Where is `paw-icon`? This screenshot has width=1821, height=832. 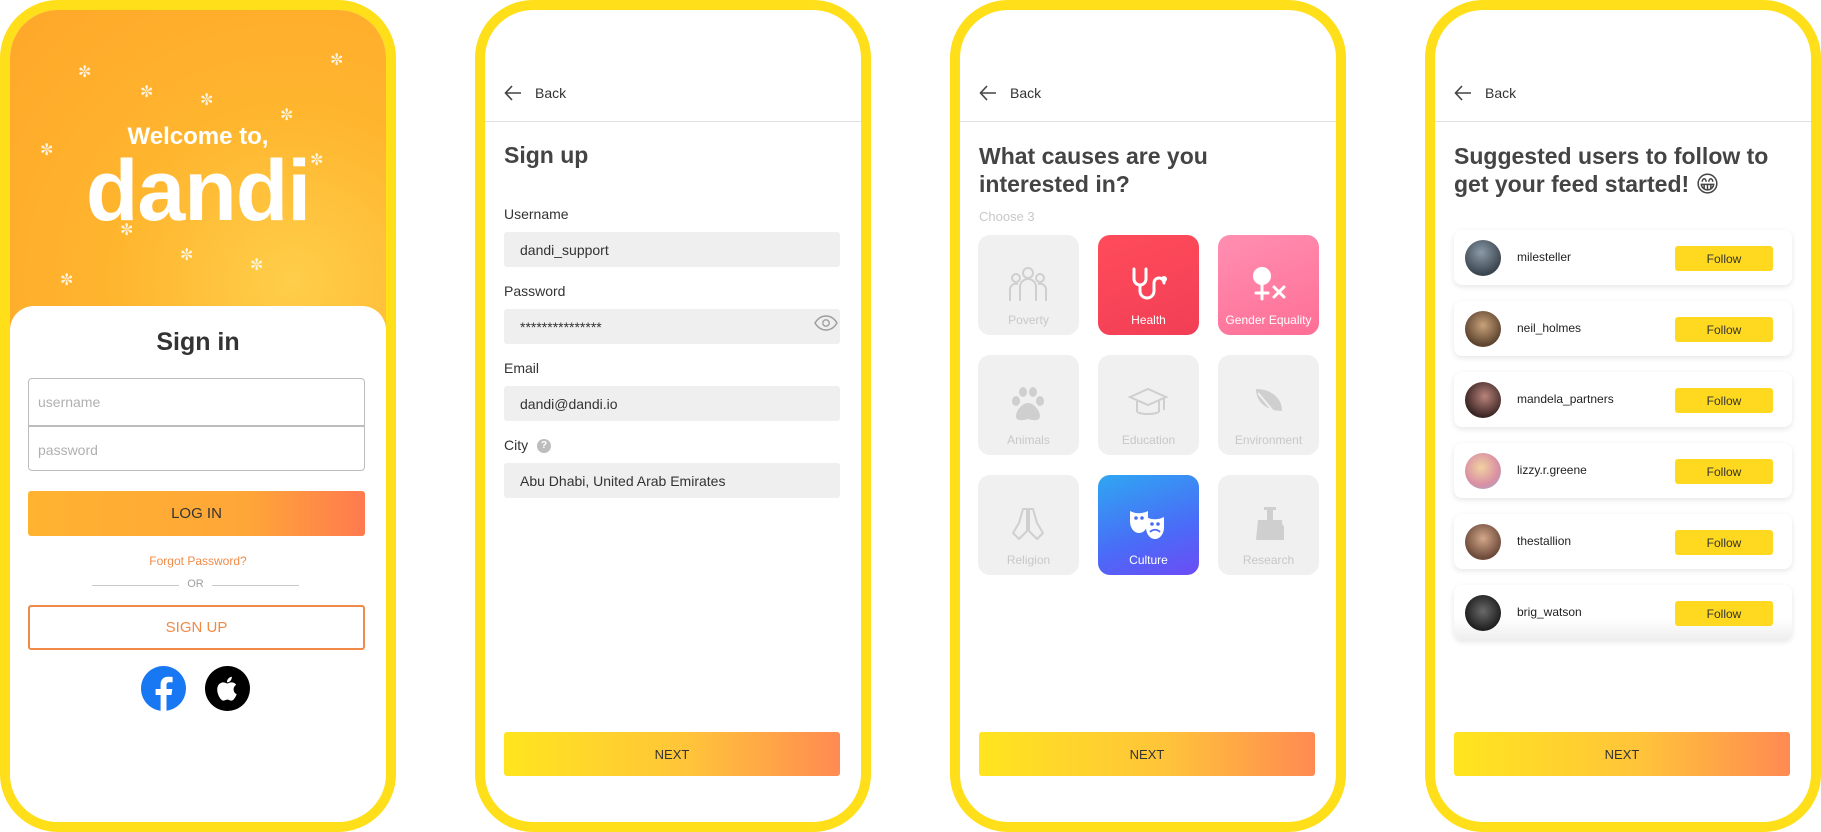 paw-icon is located at coordinates (1028, 404).